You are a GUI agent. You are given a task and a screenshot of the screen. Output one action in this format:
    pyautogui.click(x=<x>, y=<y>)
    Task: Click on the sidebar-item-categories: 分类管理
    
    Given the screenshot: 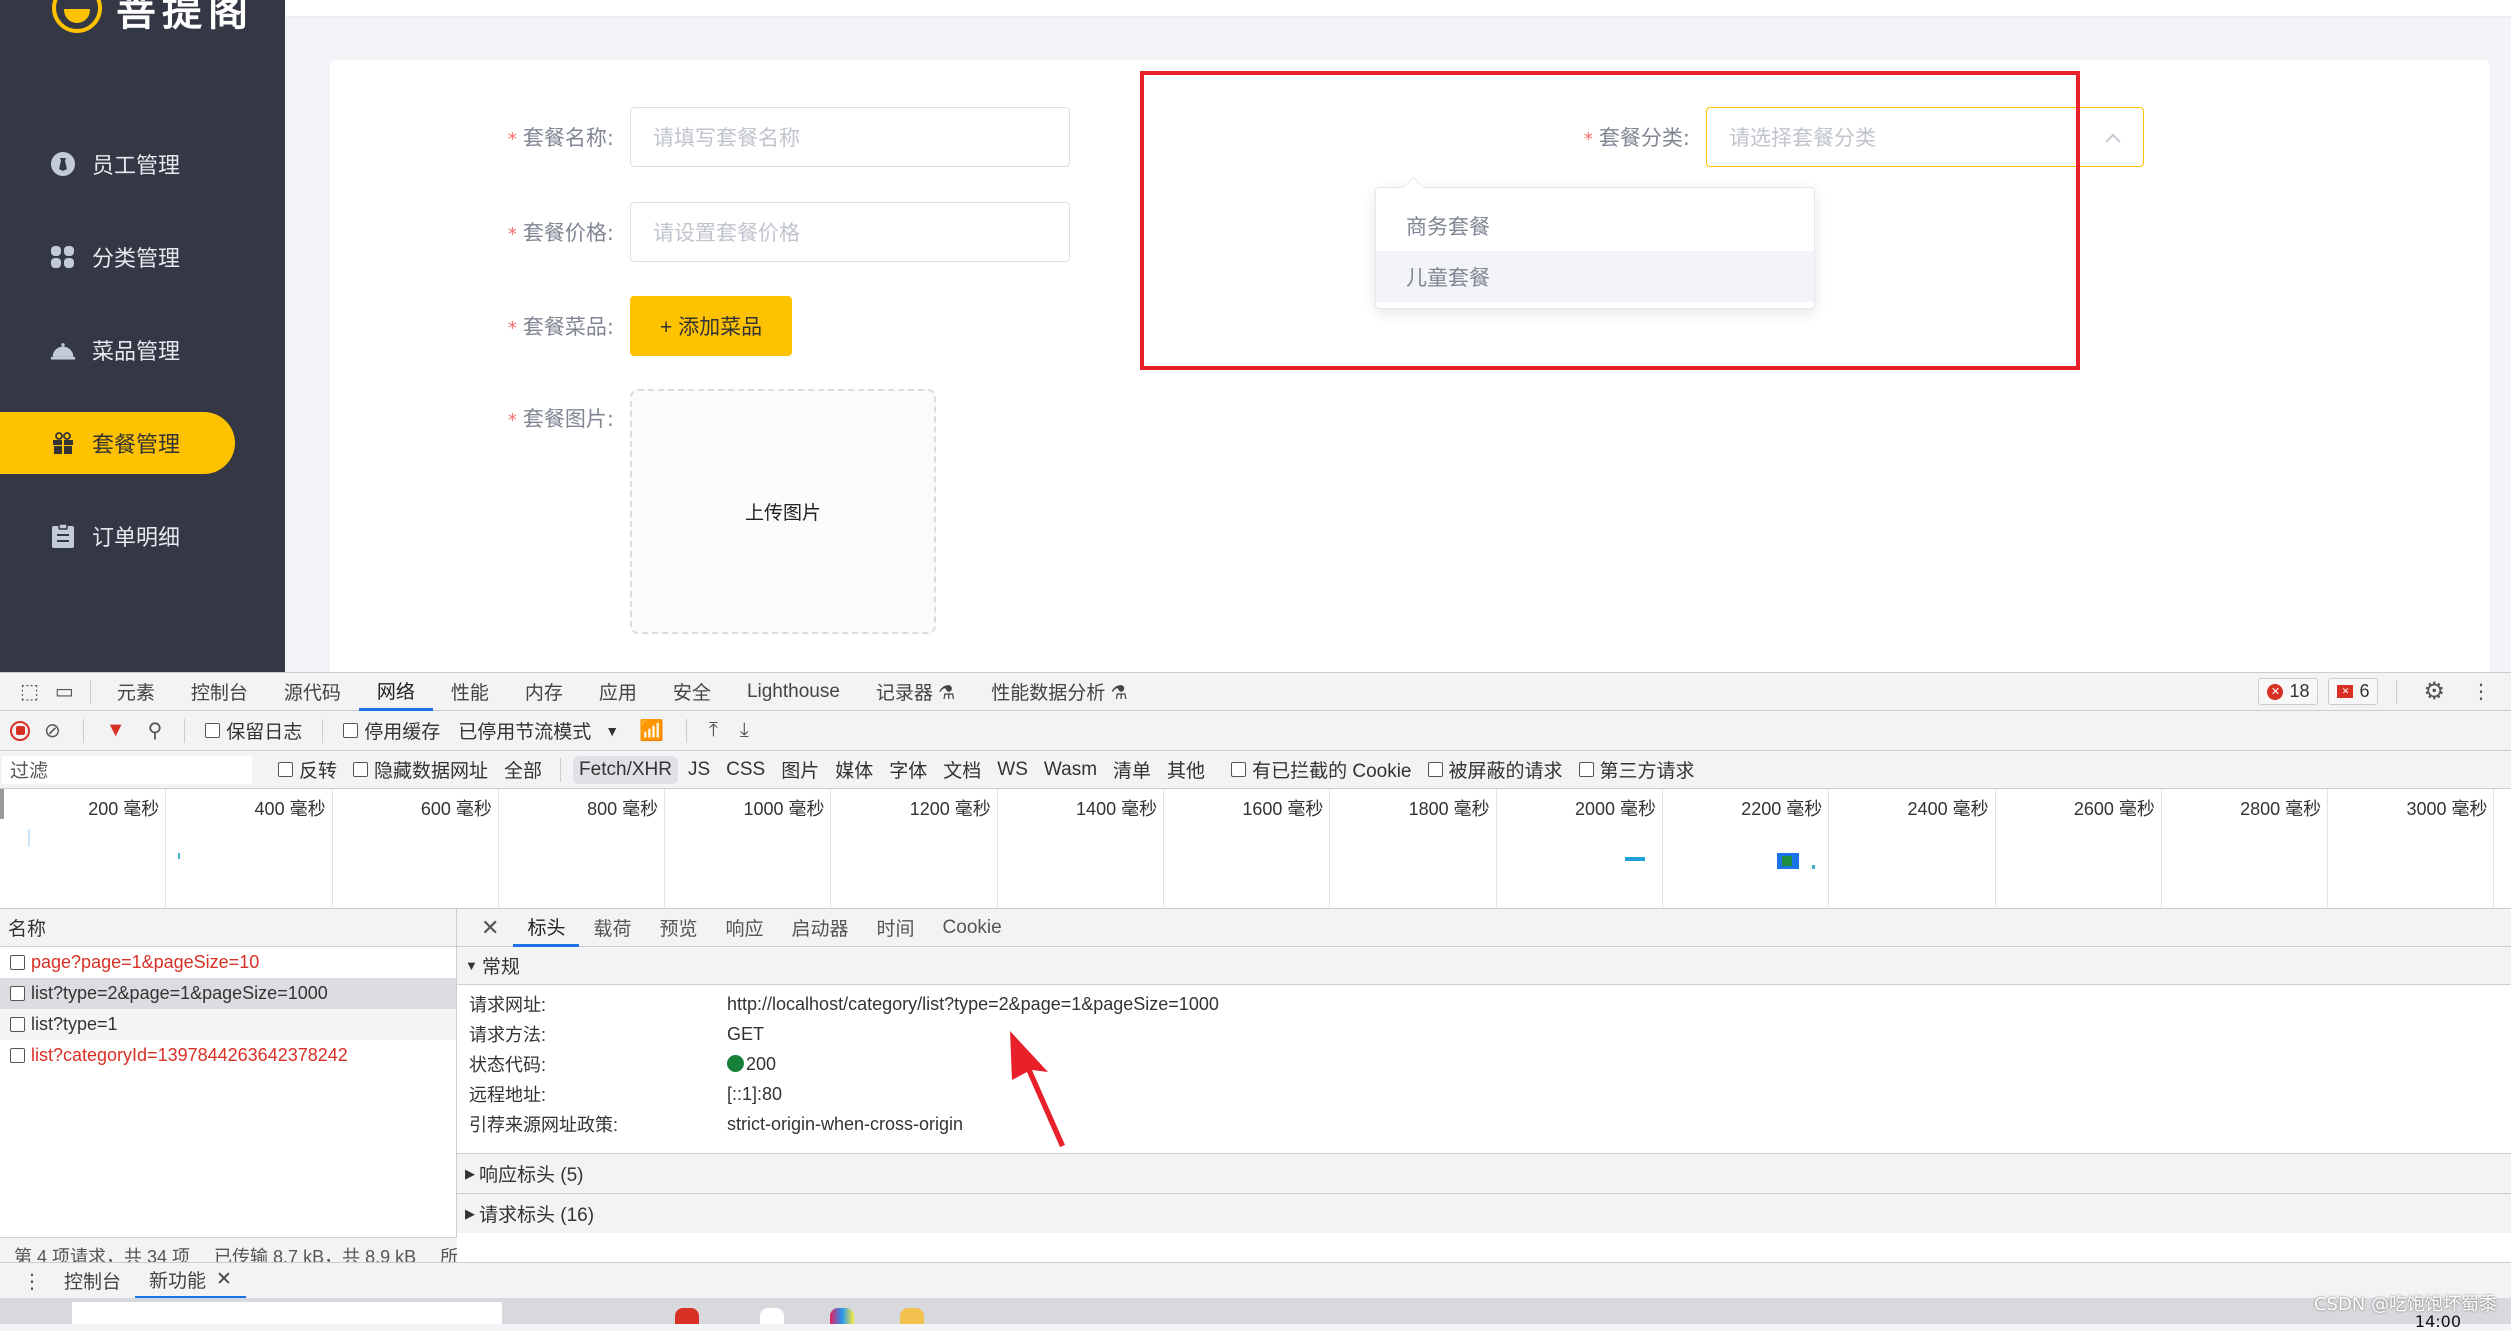 What is the action you would take?
    pyautogui.click(x=117, y=257)
    